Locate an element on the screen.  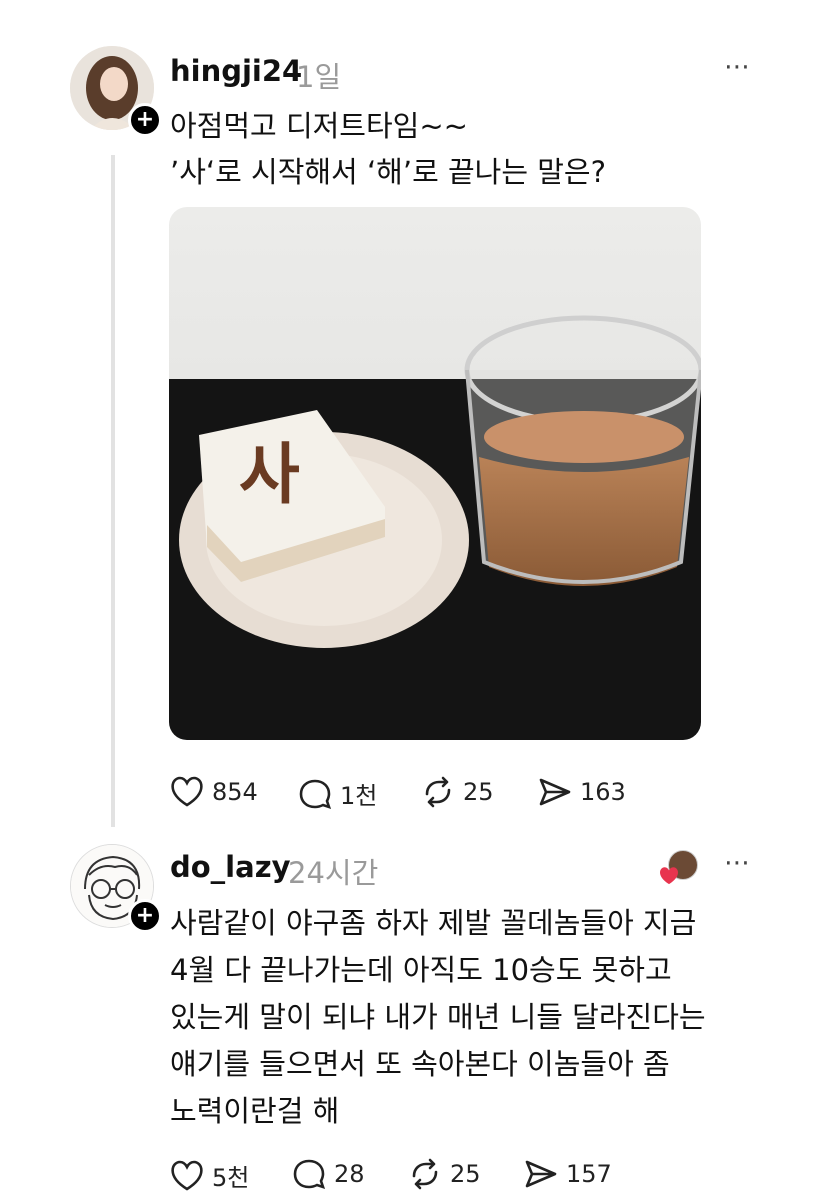
heart-badge-icon is located at coordinates (669, 876).